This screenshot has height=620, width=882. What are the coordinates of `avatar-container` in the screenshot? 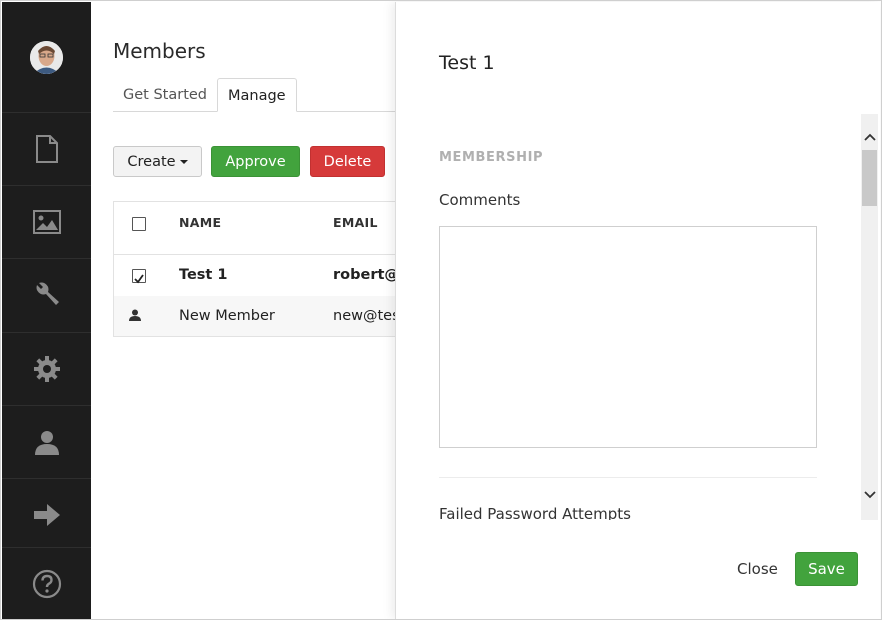 It's located at (46, 57).